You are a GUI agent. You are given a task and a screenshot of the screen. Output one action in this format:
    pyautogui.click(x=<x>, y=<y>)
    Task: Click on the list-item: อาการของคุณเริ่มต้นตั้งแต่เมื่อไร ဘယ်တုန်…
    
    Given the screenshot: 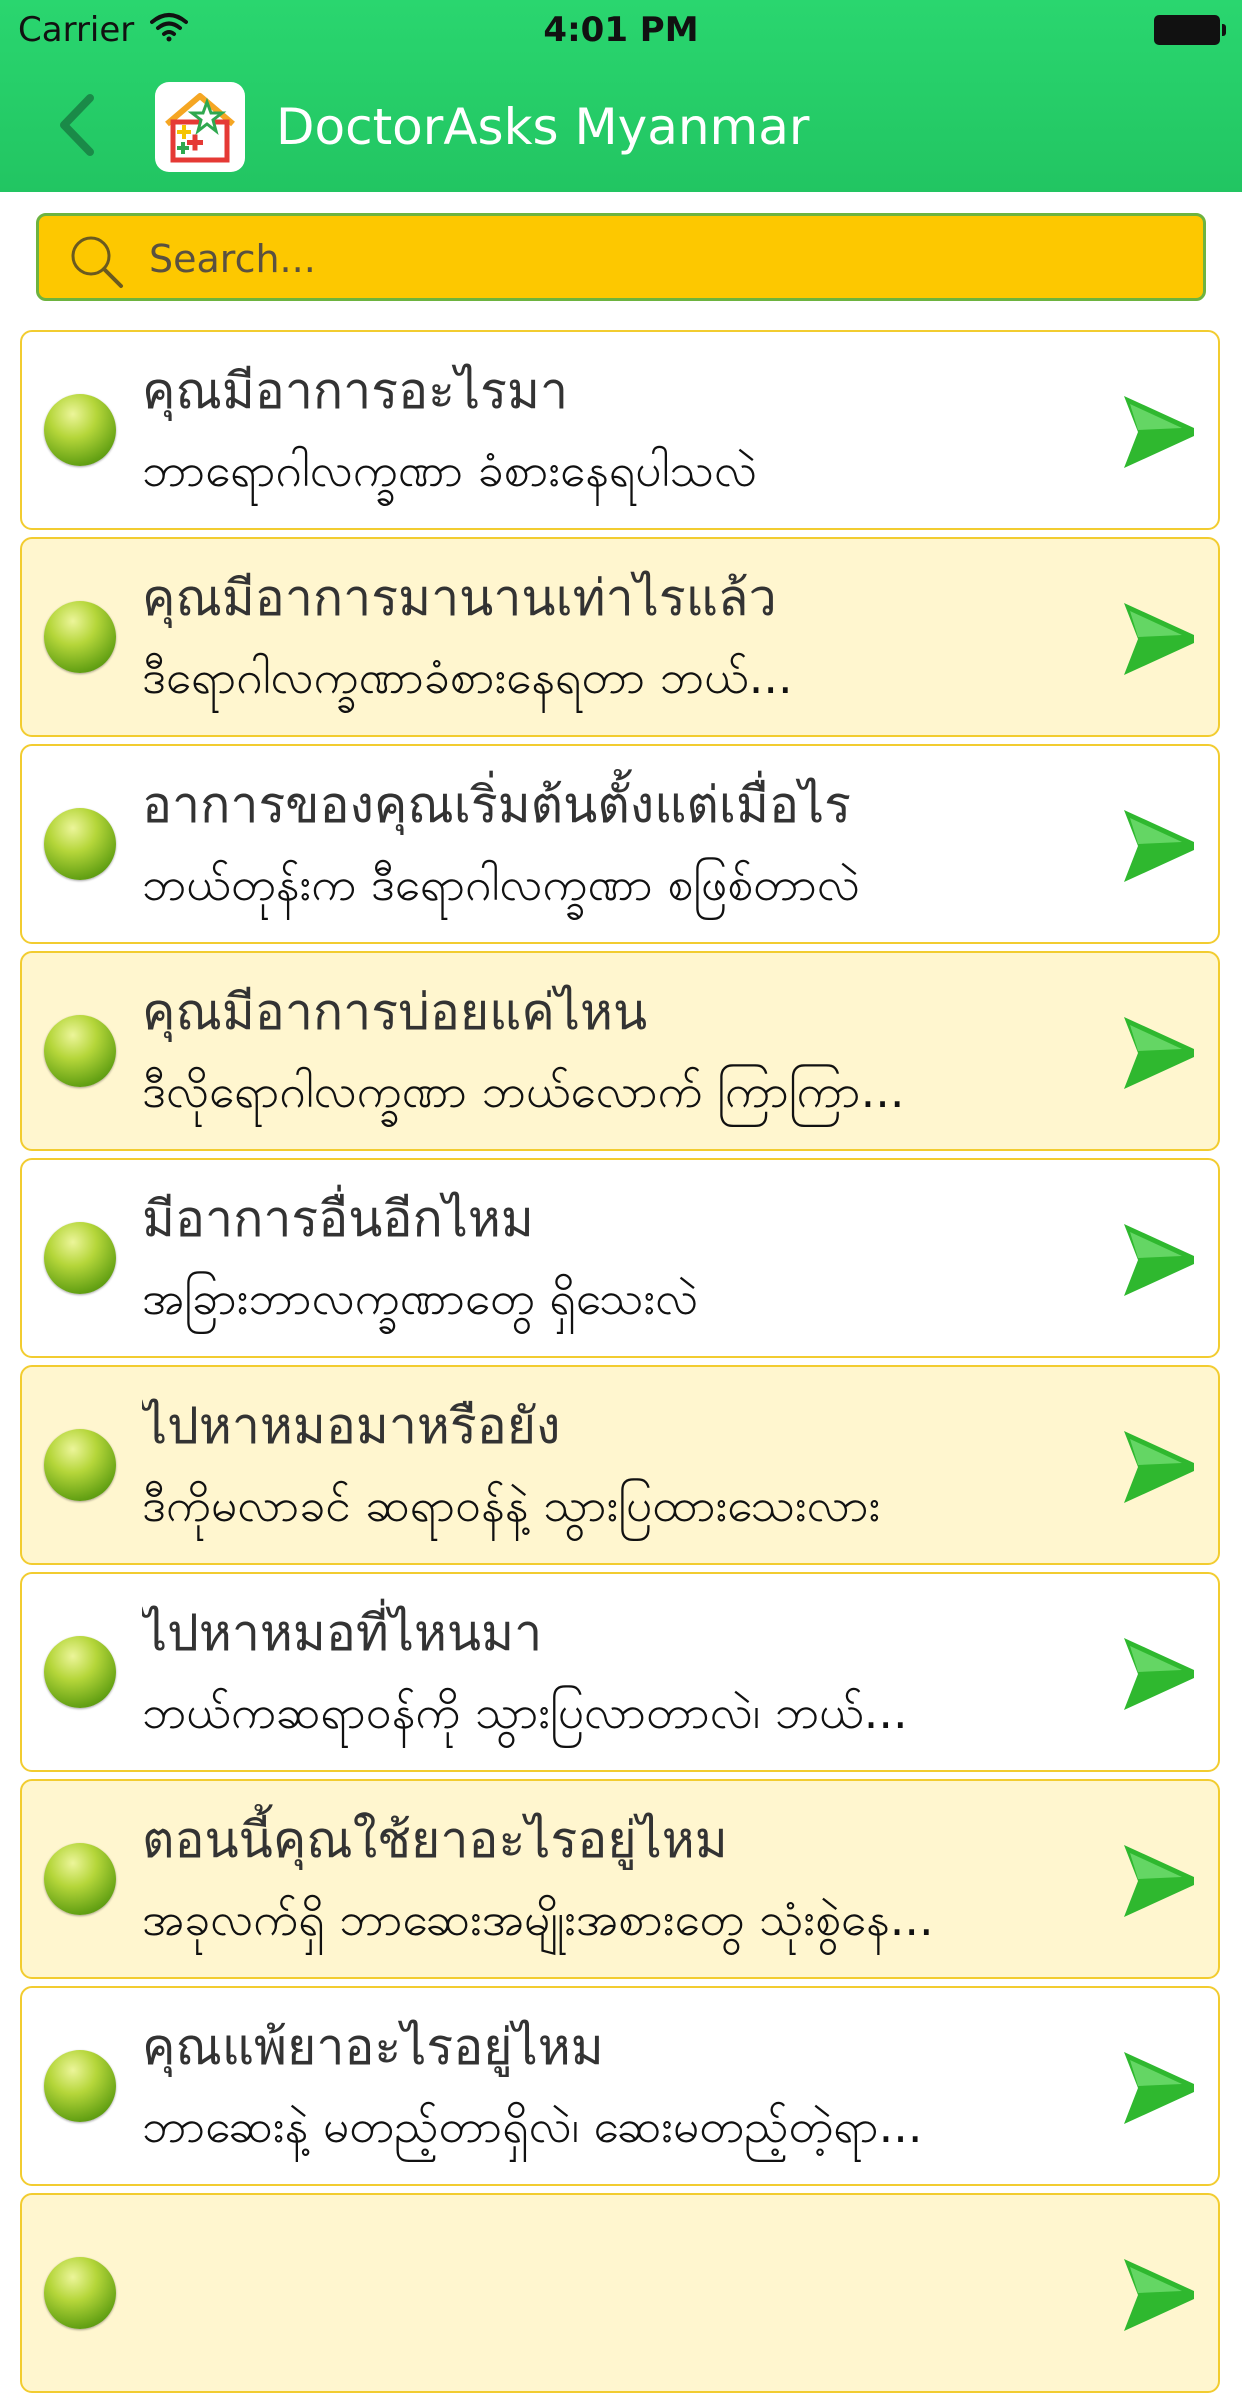 What is the action you would take?
    pyautogui.click(x=620, y=844)
    